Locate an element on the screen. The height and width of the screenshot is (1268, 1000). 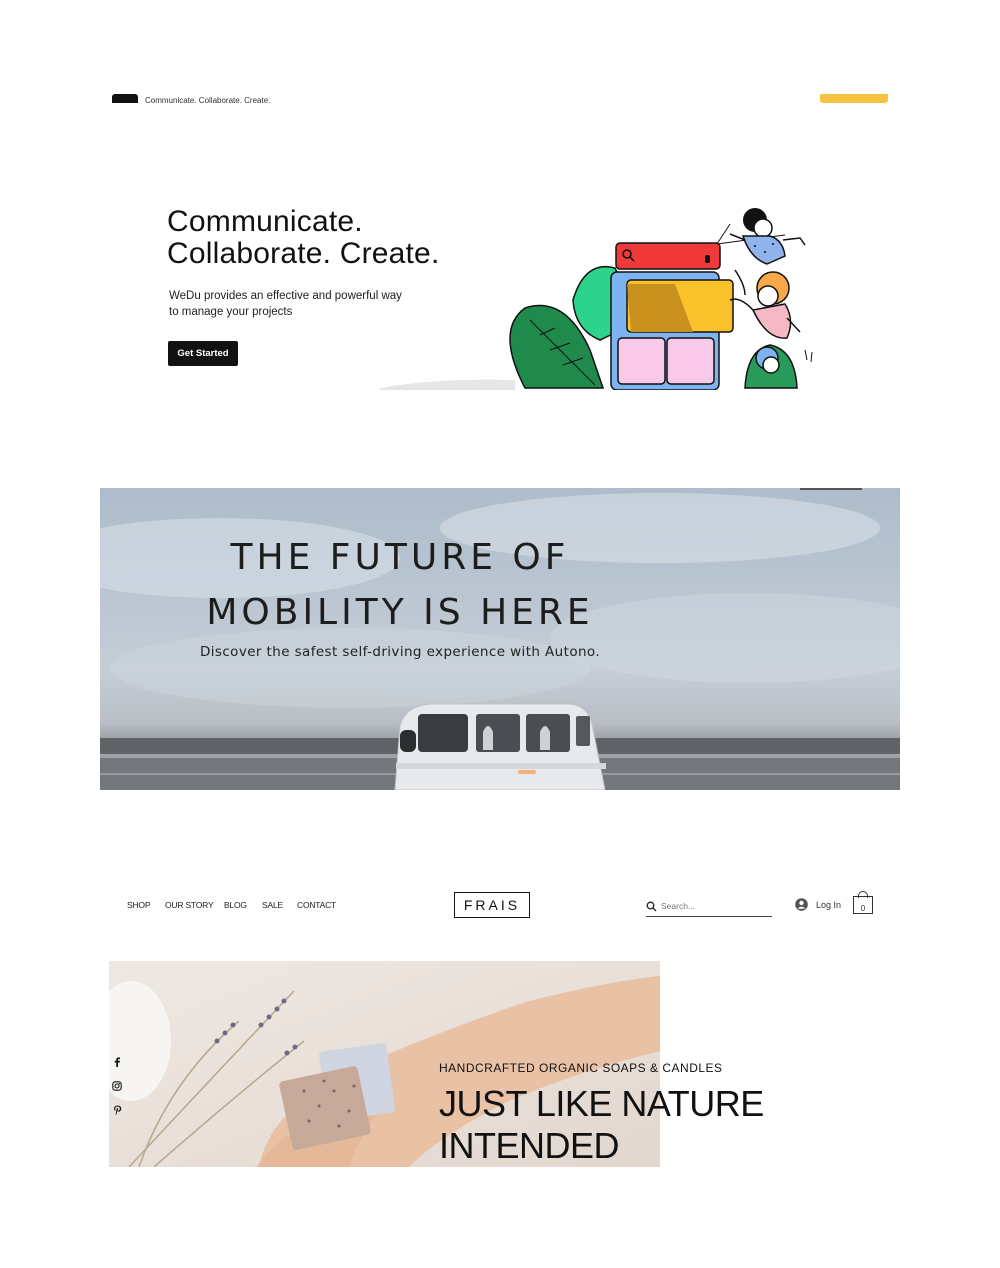
get-started-button: Get Started is located at coordinates (203, 353).